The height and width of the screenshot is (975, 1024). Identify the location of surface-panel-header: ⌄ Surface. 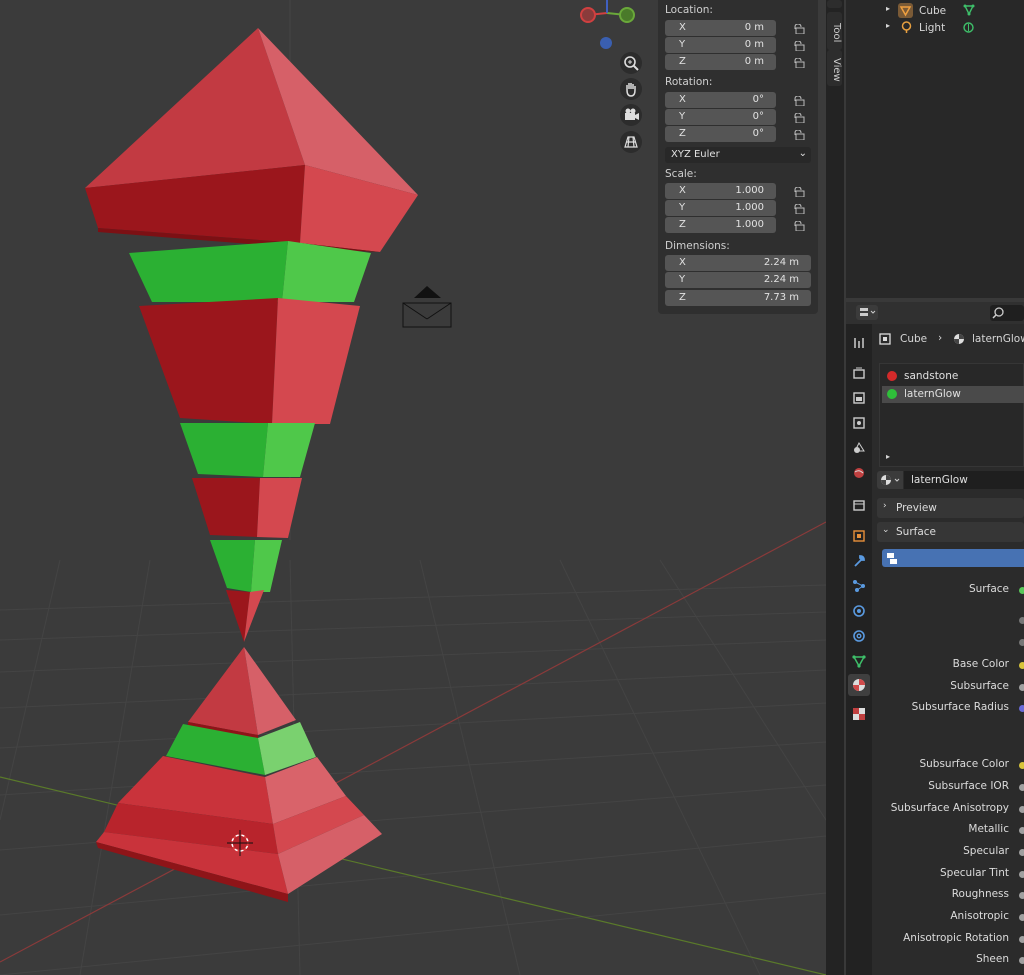
(950, 532).